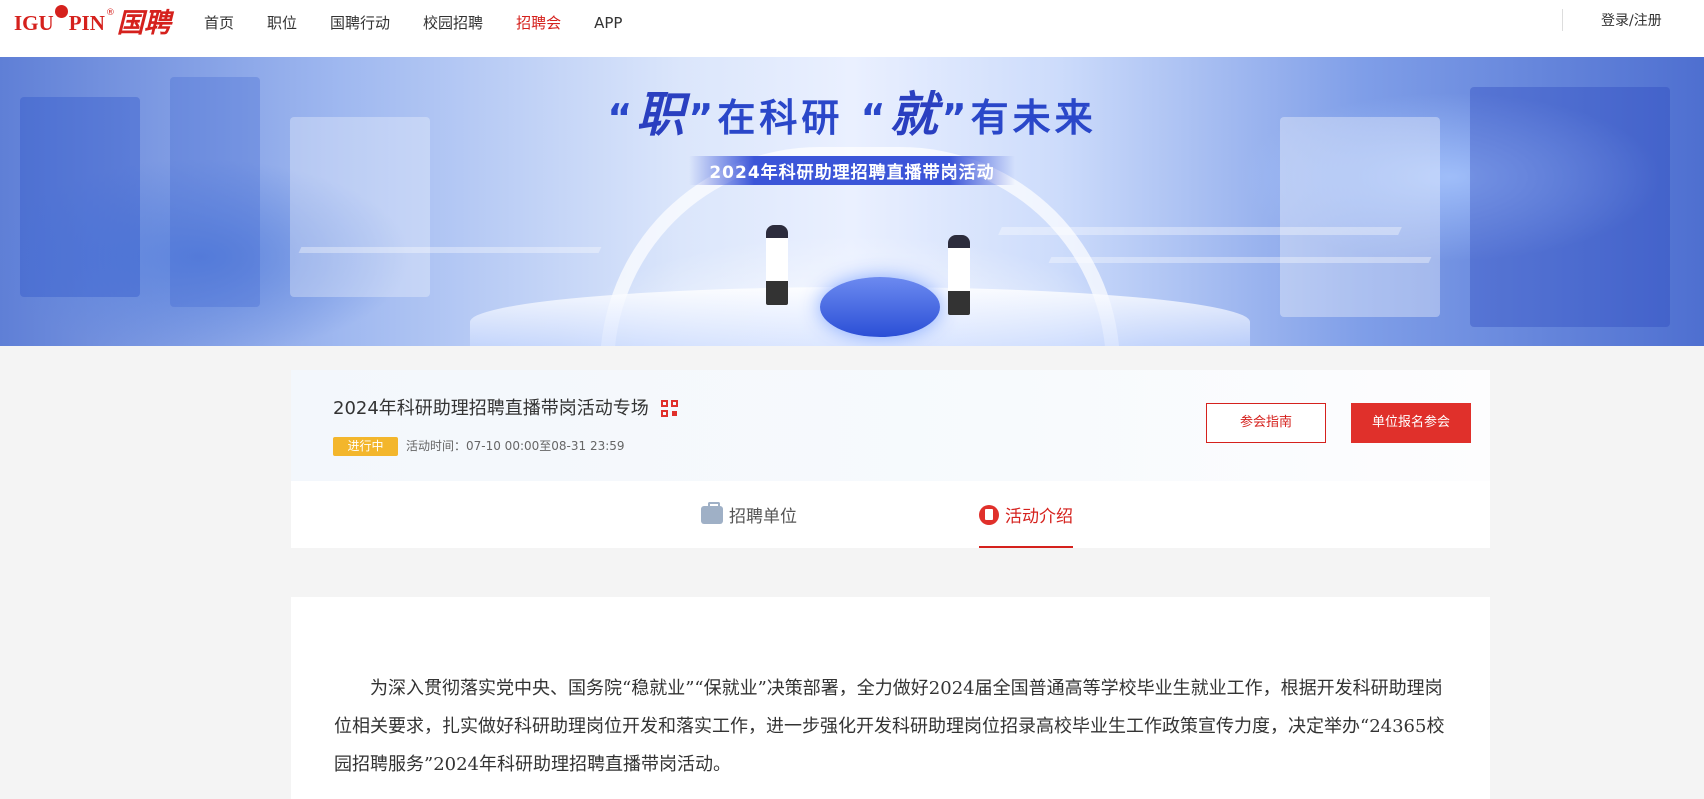  What do you see at coordinates (780, 118) in the screenshot?
I see `slogan-mid: 在科研` at bounding box center [780, 118].